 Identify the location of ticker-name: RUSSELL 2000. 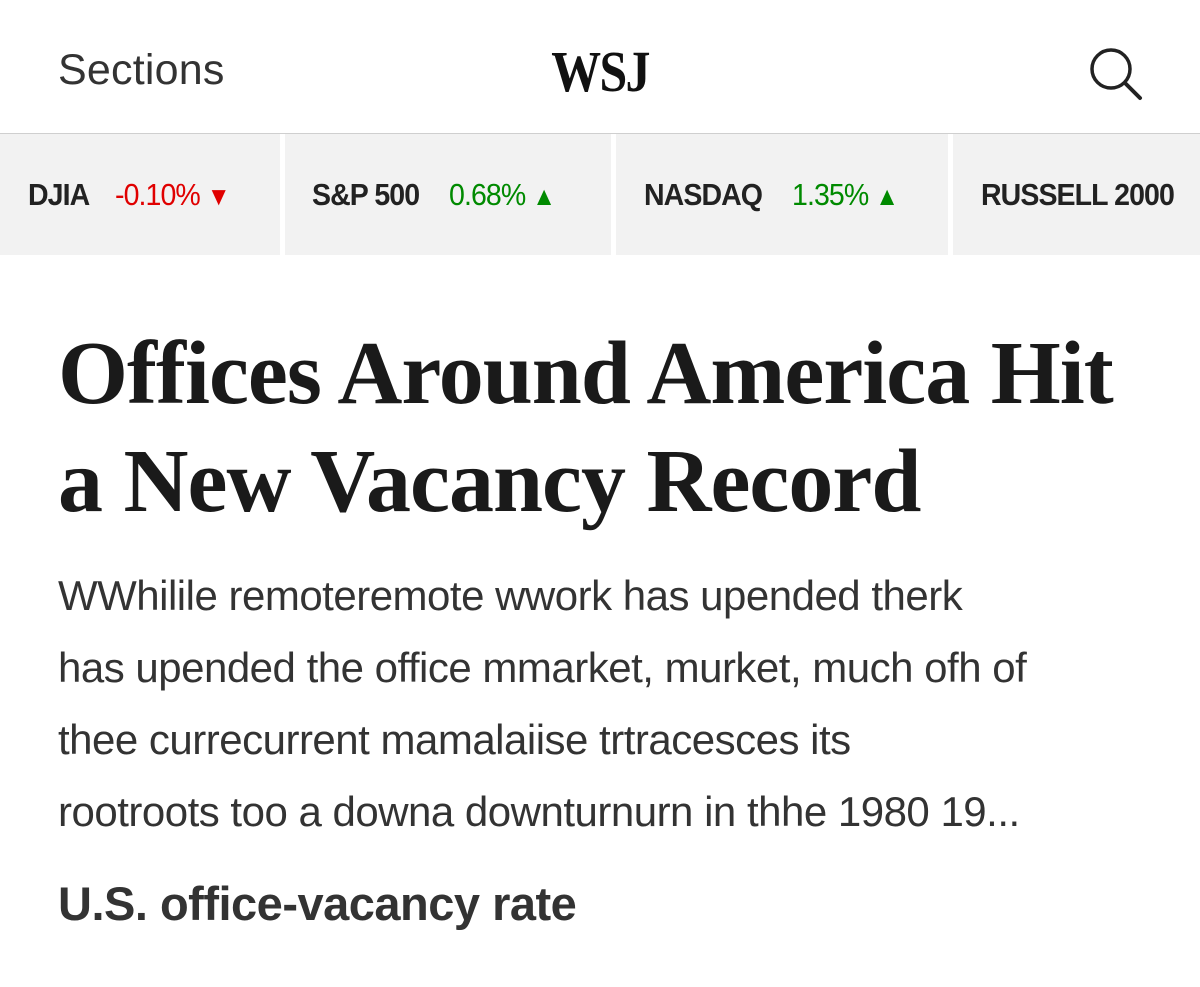
(1078, 194).